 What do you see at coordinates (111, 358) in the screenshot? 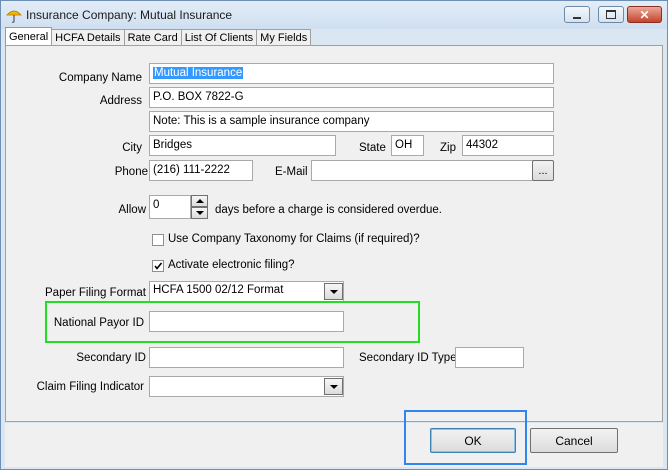
I see `secondary-id-label: Secondary ID` at bounding box center [111, 358].